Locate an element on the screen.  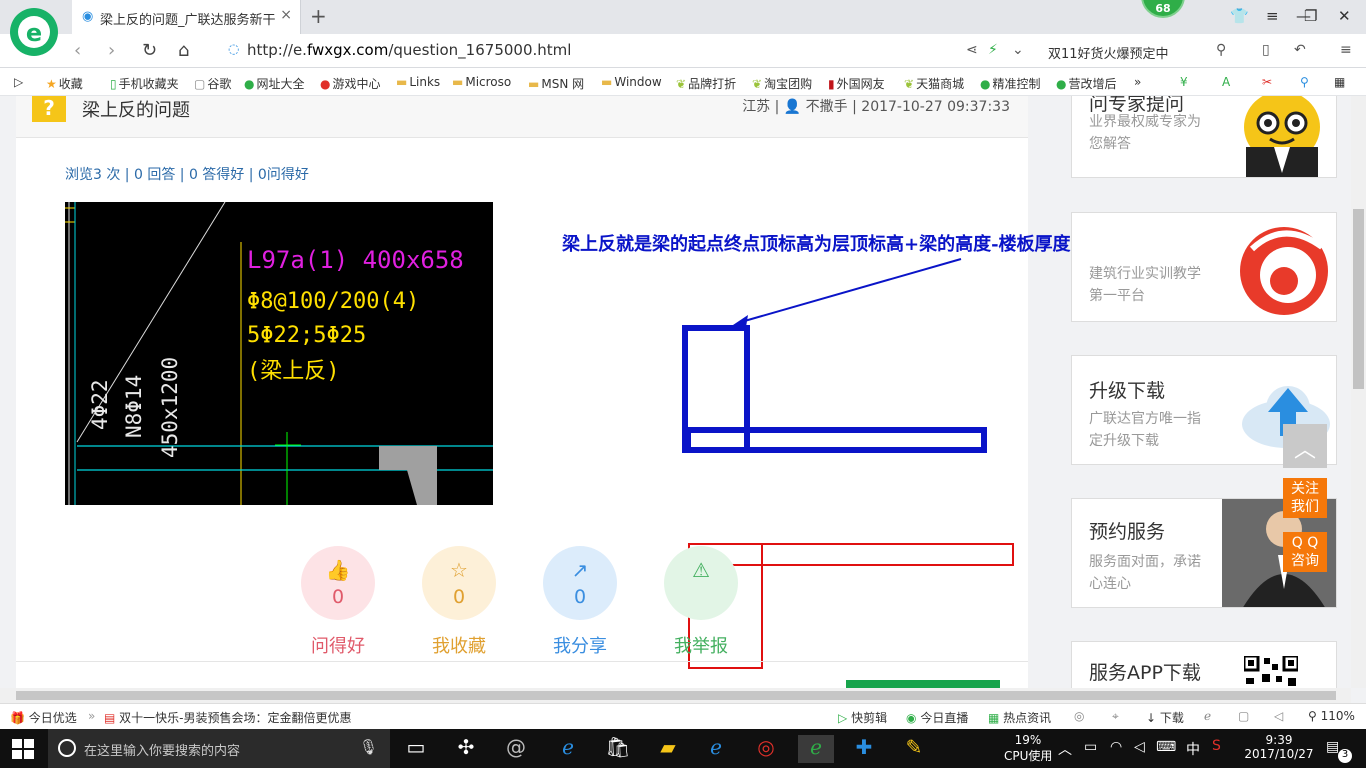
cpu-usage: 19% CPU使用 is located at coordinates (1028, 748).